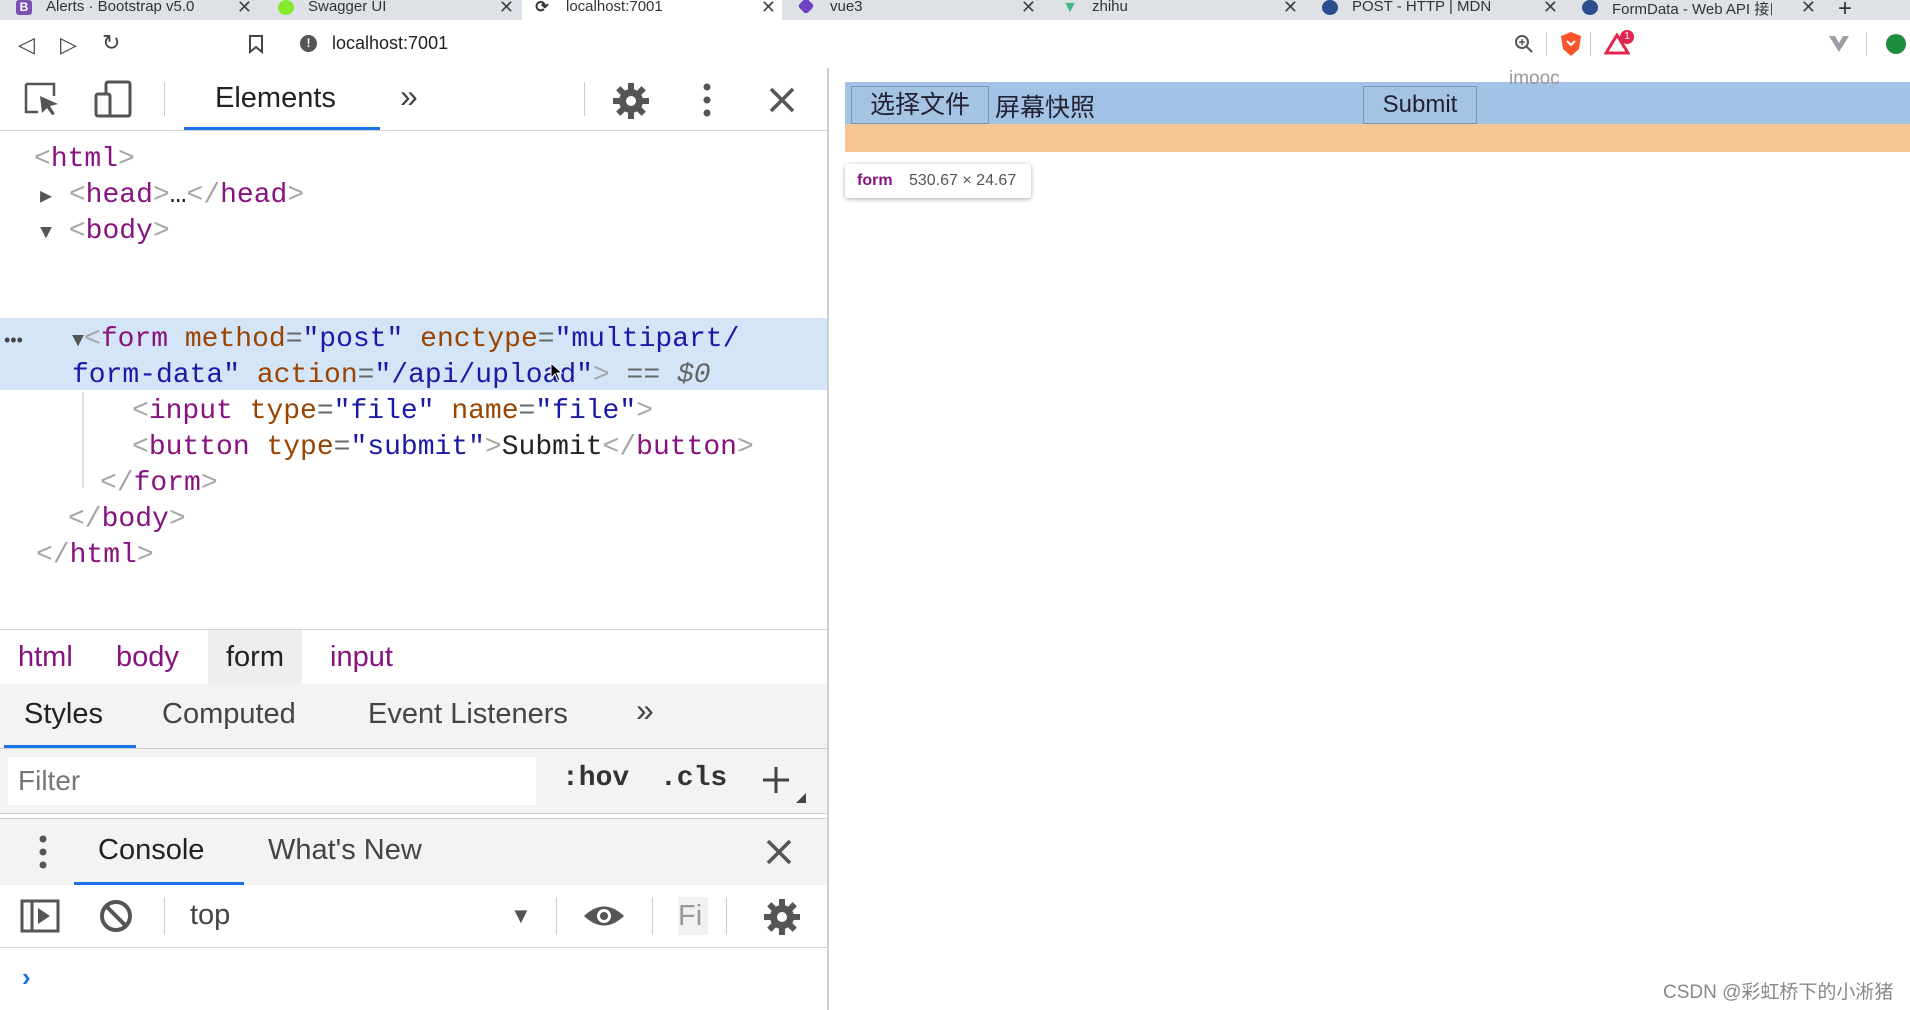 The width and height of the screenshot is (1910, 1010). I want to click on active-tab-indicator, so click(70, 746).